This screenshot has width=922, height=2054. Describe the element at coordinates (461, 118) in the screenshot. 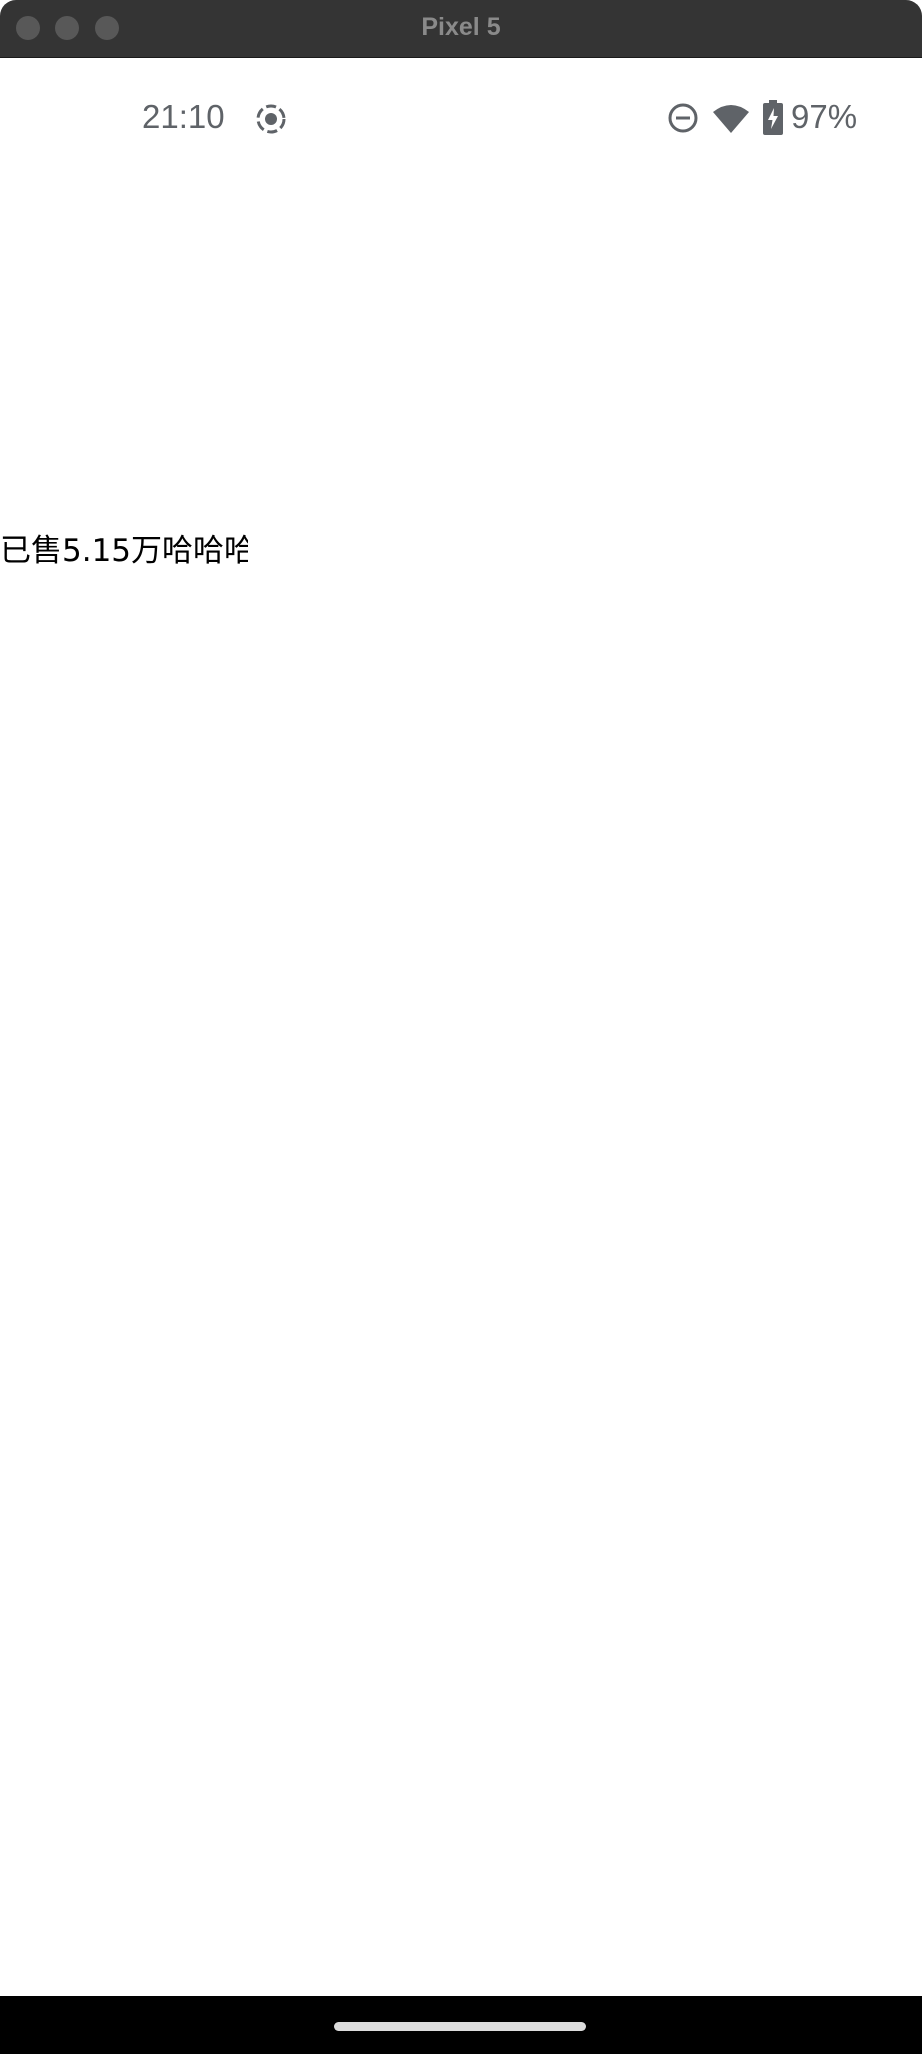

I see `status-bar: 21:10 97%` at that location.